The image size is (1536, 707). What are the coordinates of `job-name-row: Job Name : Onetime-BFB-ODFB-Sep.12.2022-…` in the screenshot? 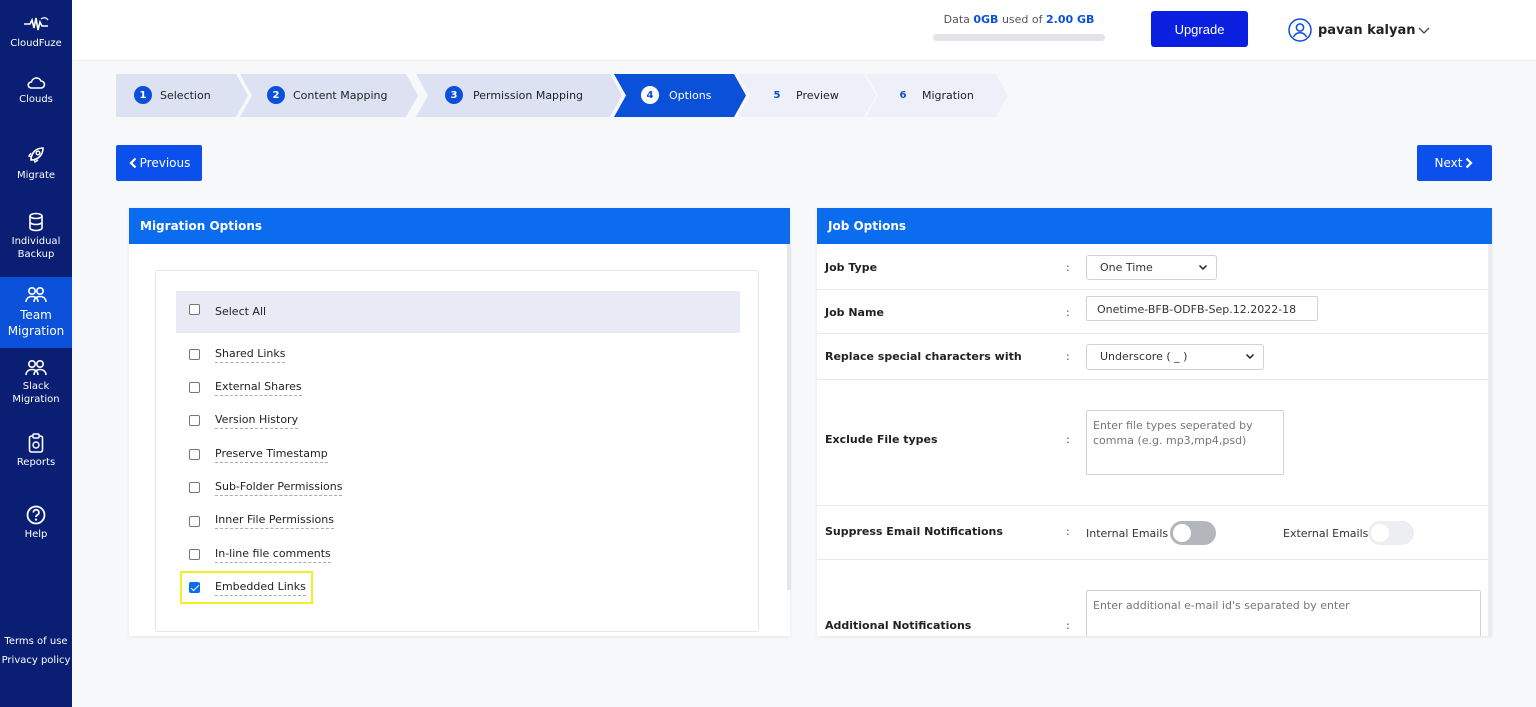 It's located at (1153, 312).